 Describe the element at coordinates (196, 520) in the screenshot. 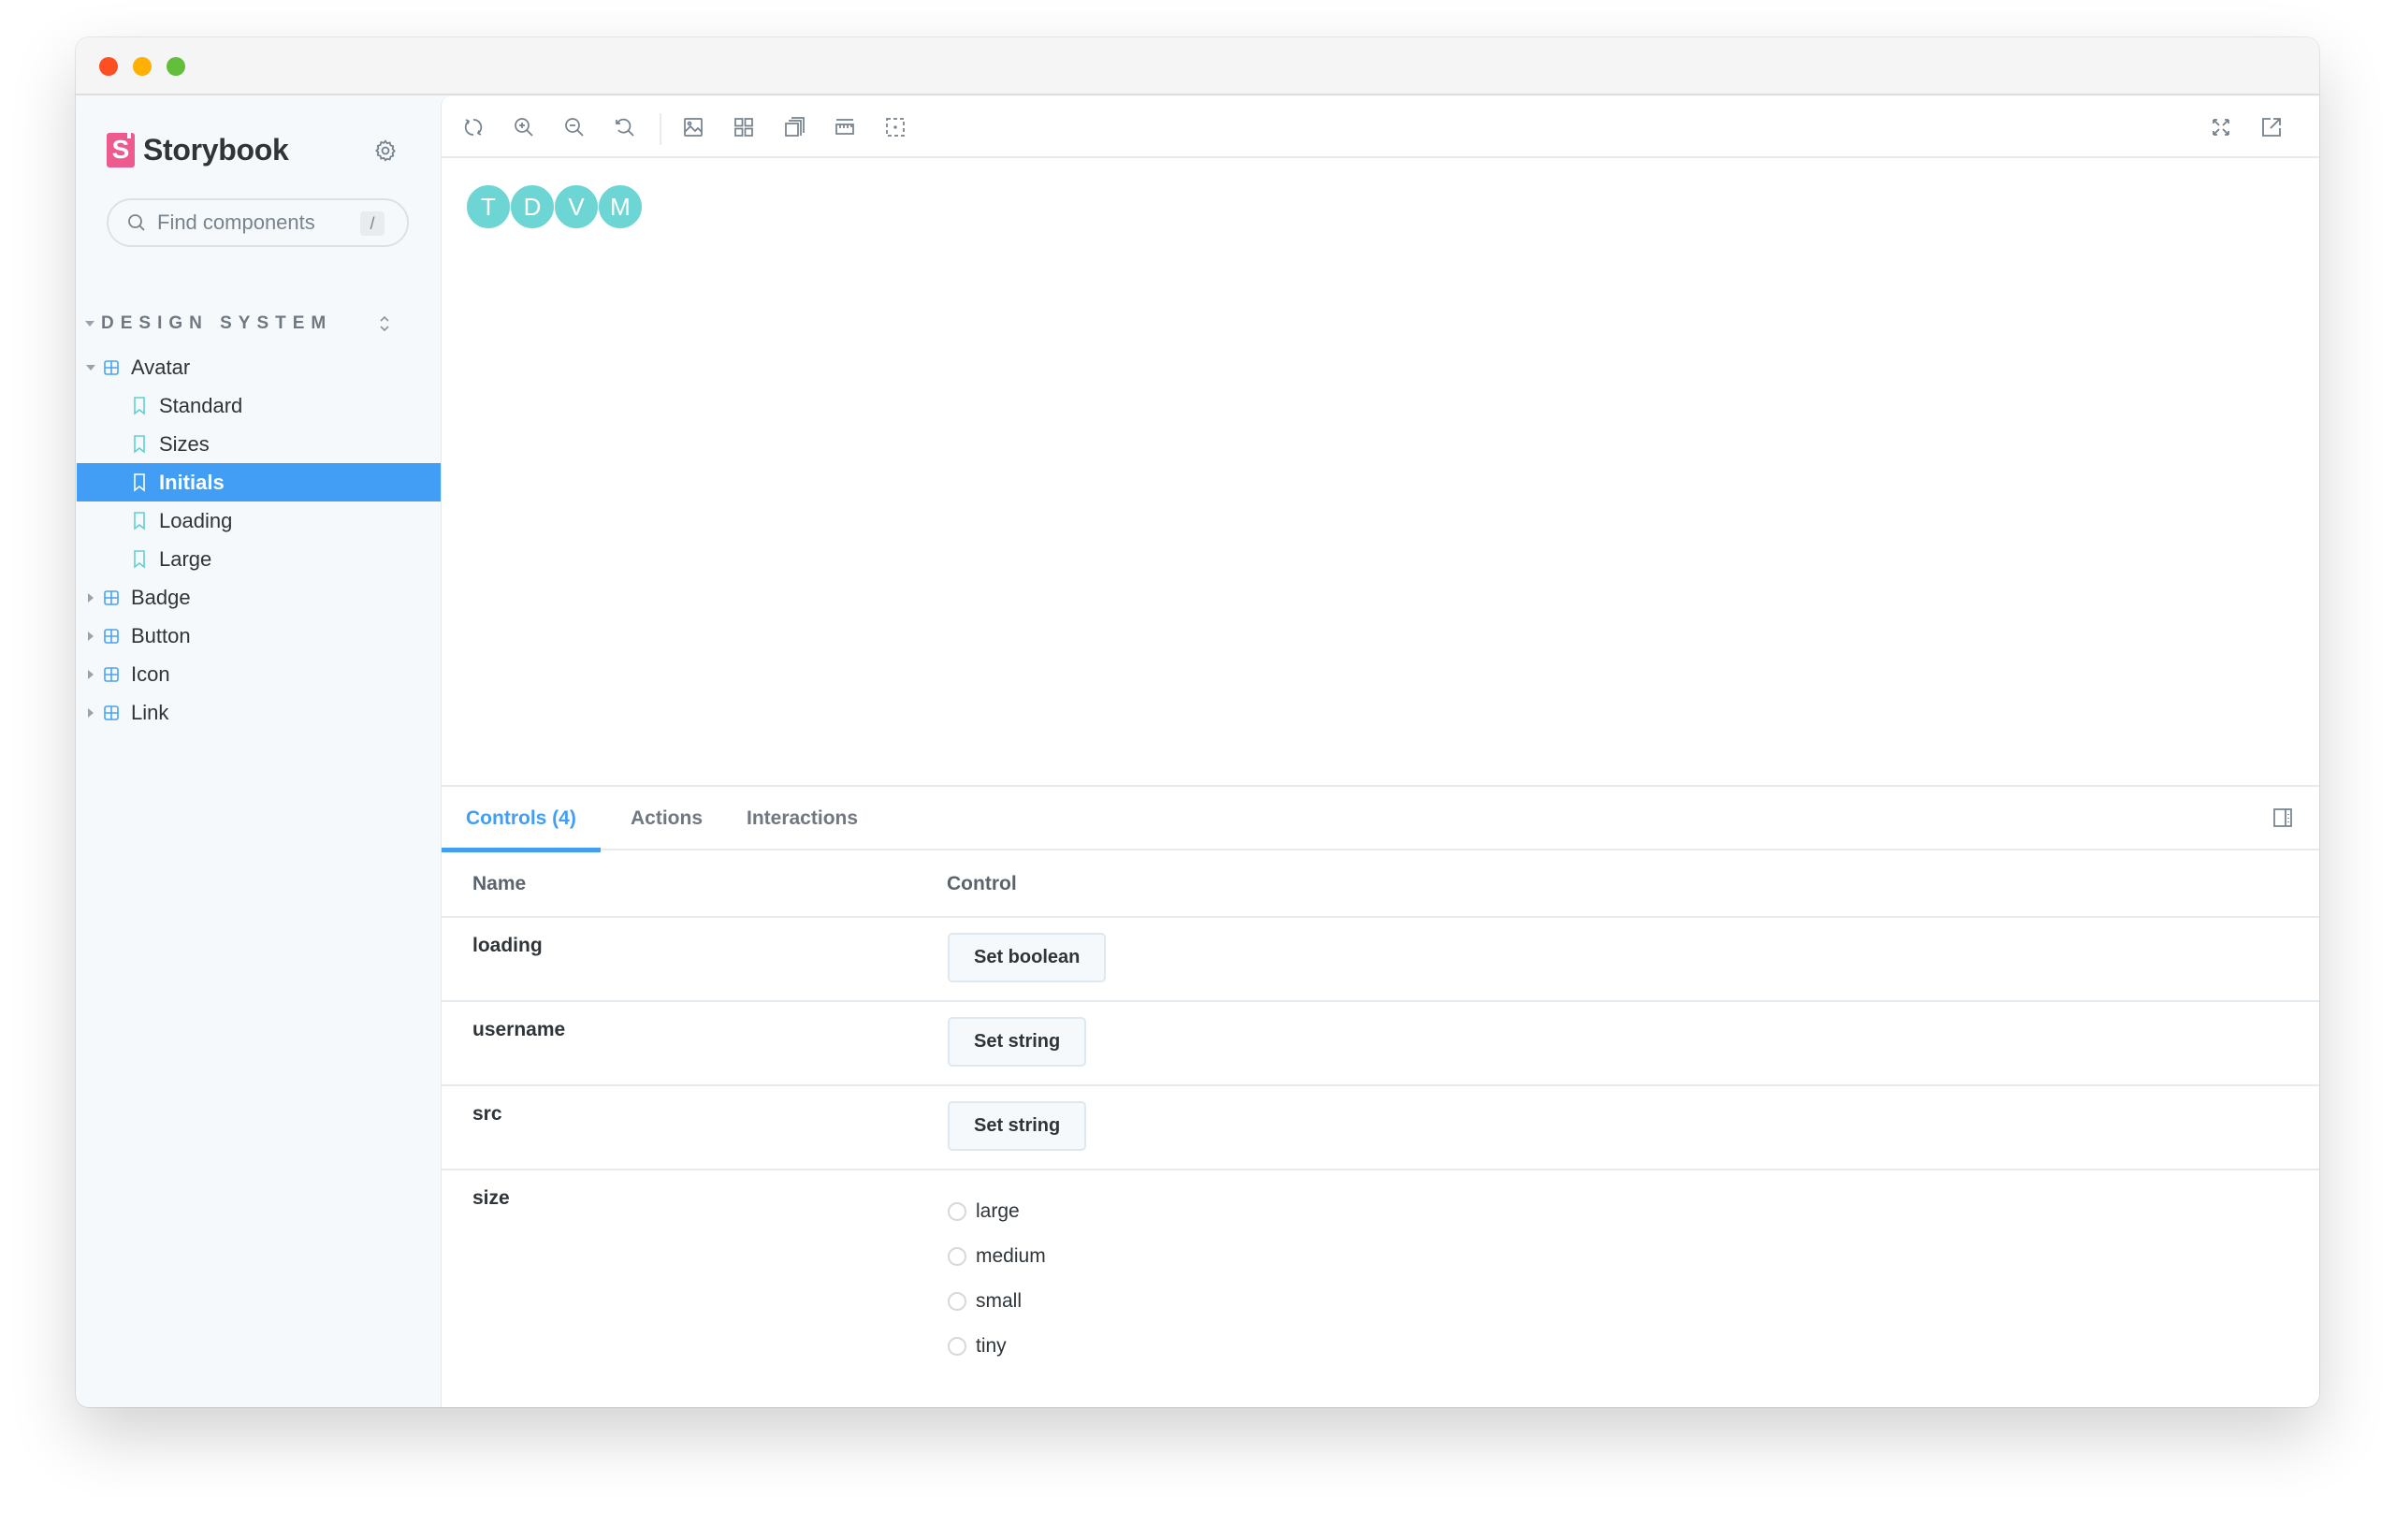

I see `tree-item-label: Loading` at that location.